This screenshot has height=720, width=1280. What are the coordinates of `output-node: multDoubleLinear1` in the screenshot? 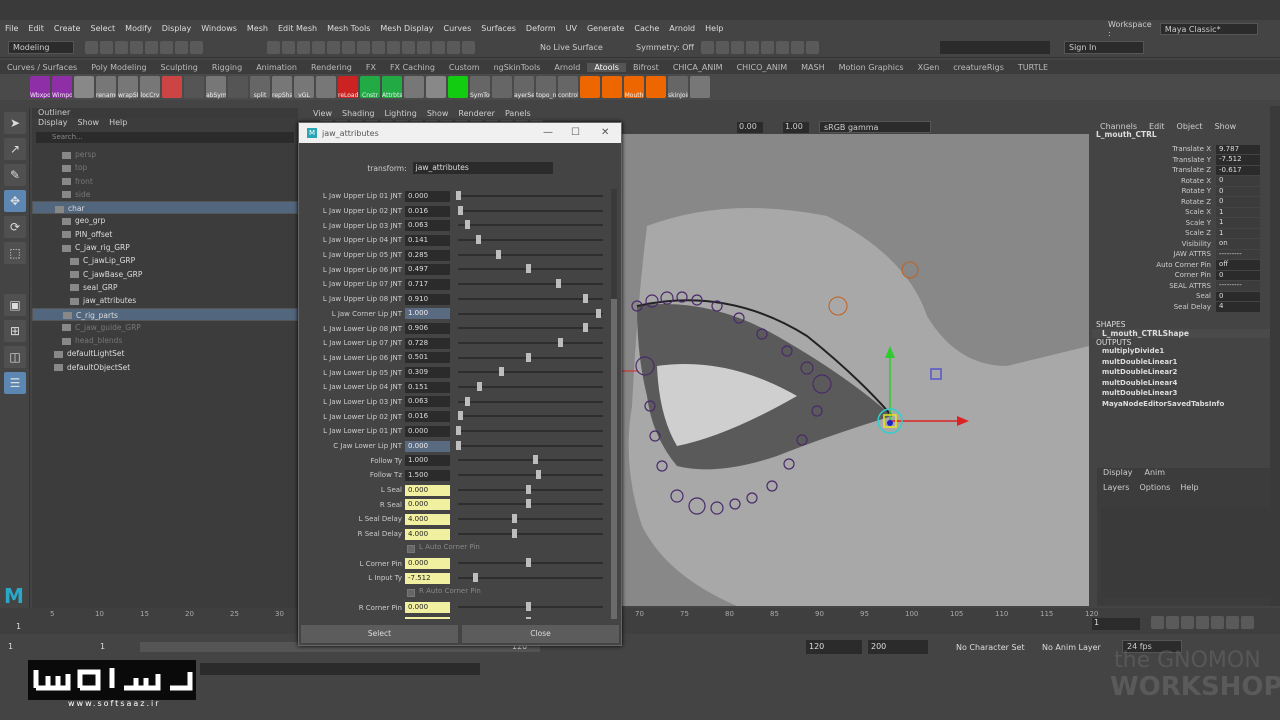 It's located at (1181, 363).